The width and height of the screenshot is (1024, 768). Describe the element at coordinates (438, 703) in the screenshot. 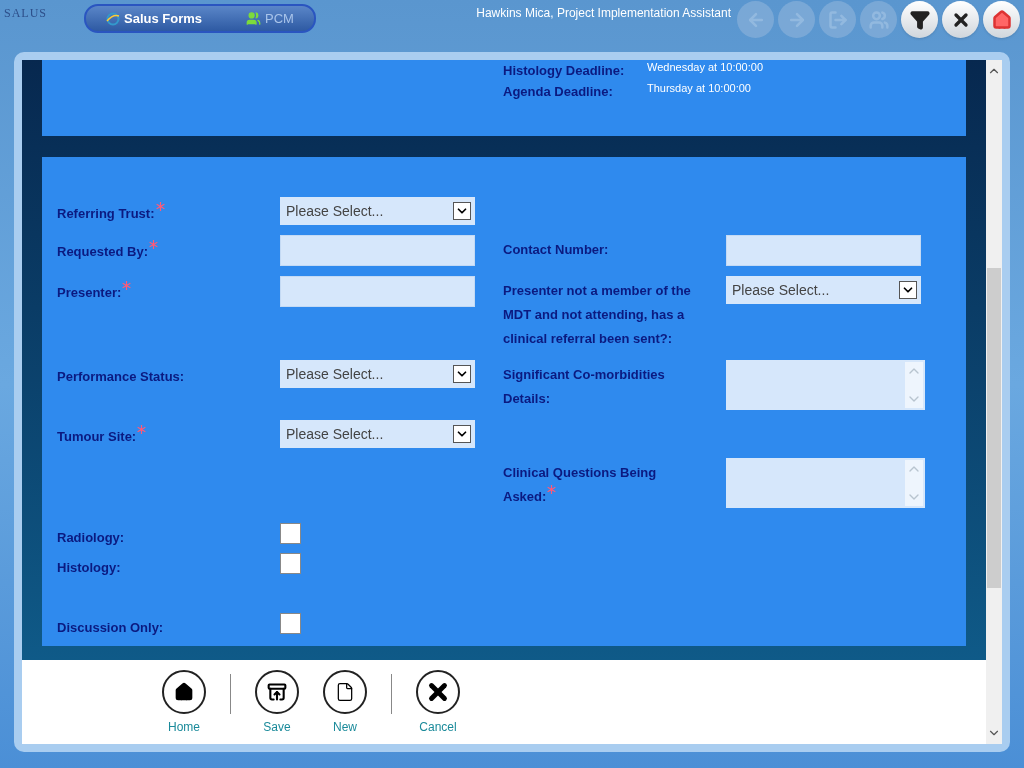

I see `action-button: Cancel` at that location.